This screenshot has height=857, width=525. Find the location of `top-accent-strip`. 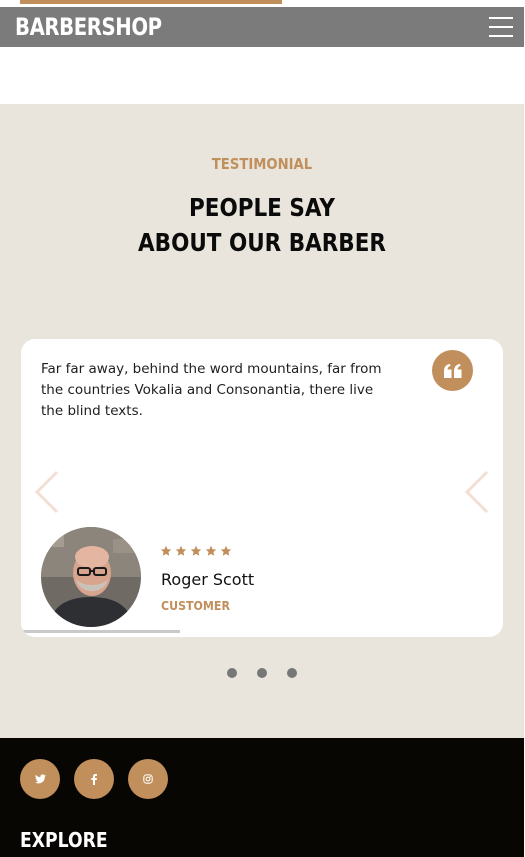

top-accent-strip is located at coordinates (151, 2).